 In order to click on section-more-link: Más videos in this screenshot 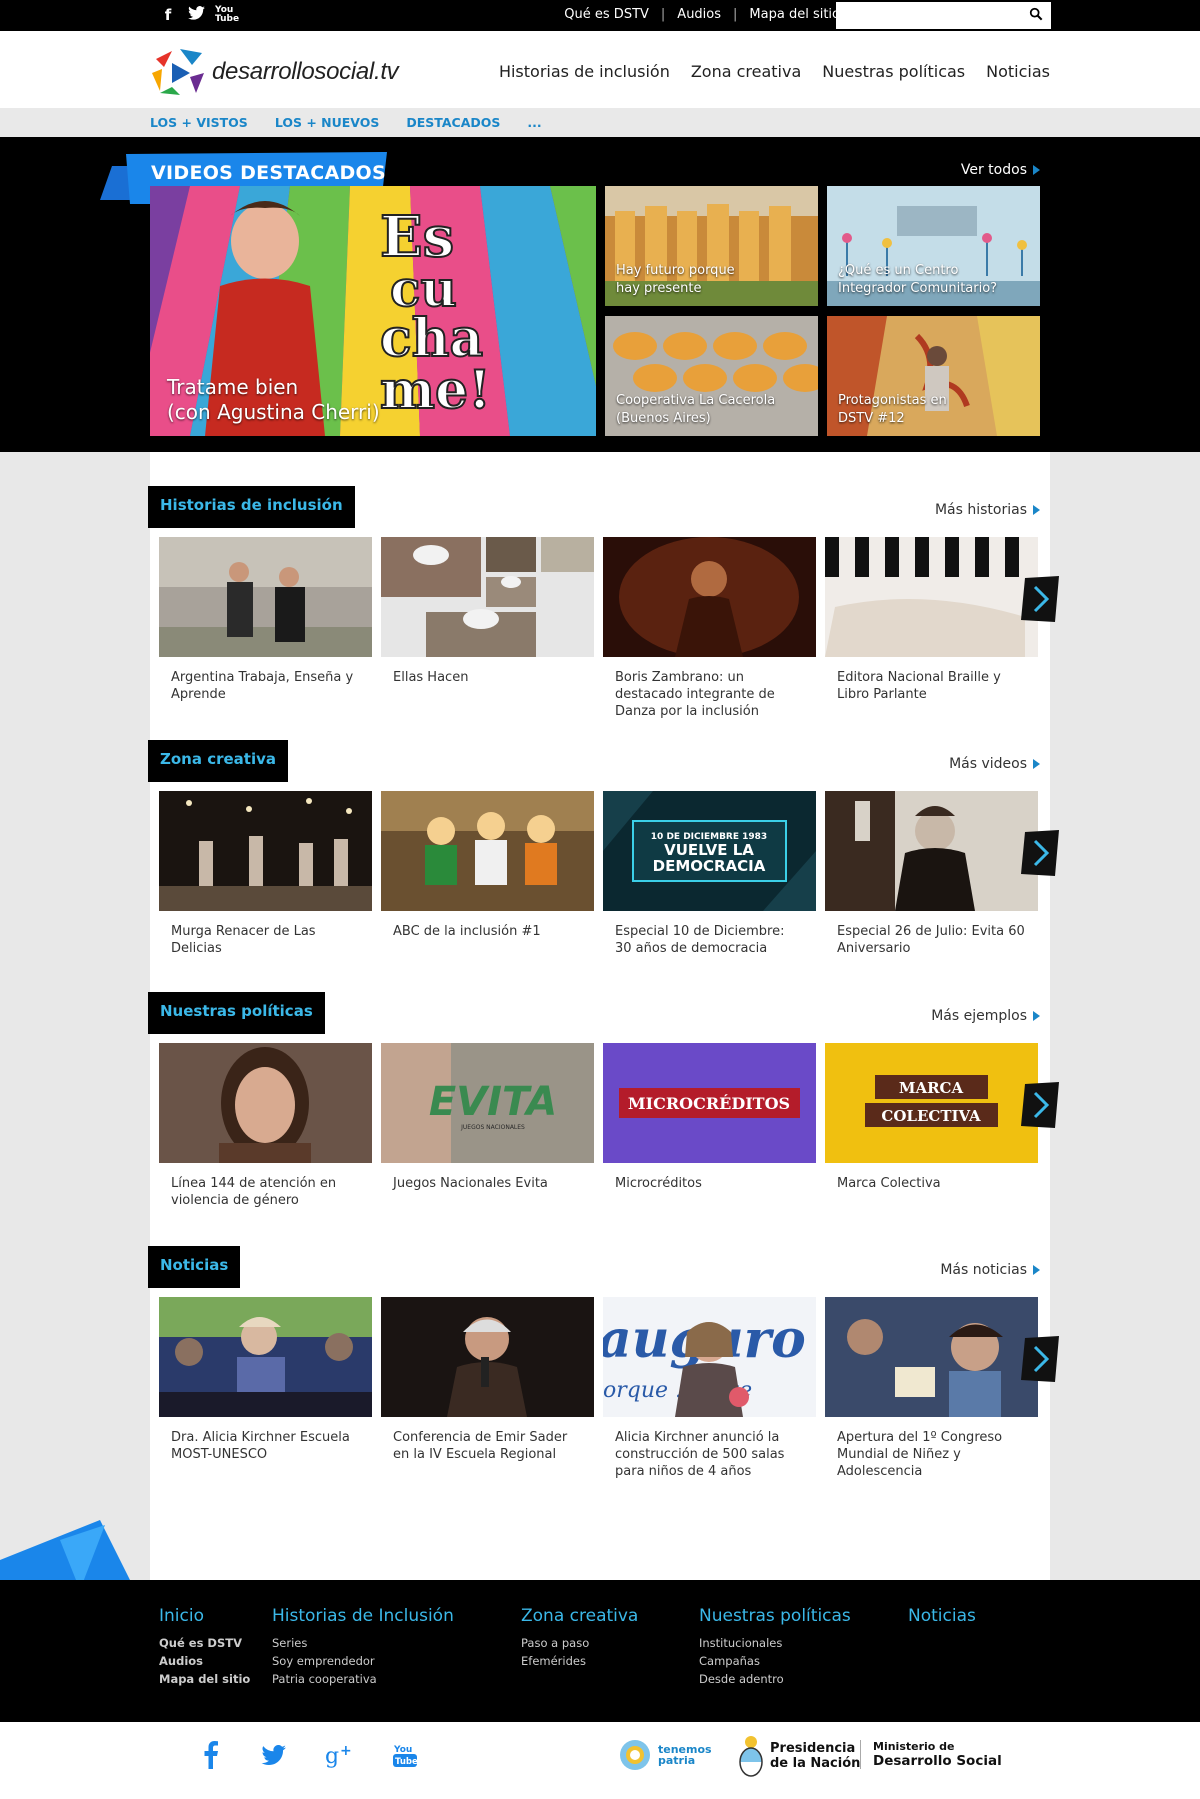, I will do `click(994, 764)`.